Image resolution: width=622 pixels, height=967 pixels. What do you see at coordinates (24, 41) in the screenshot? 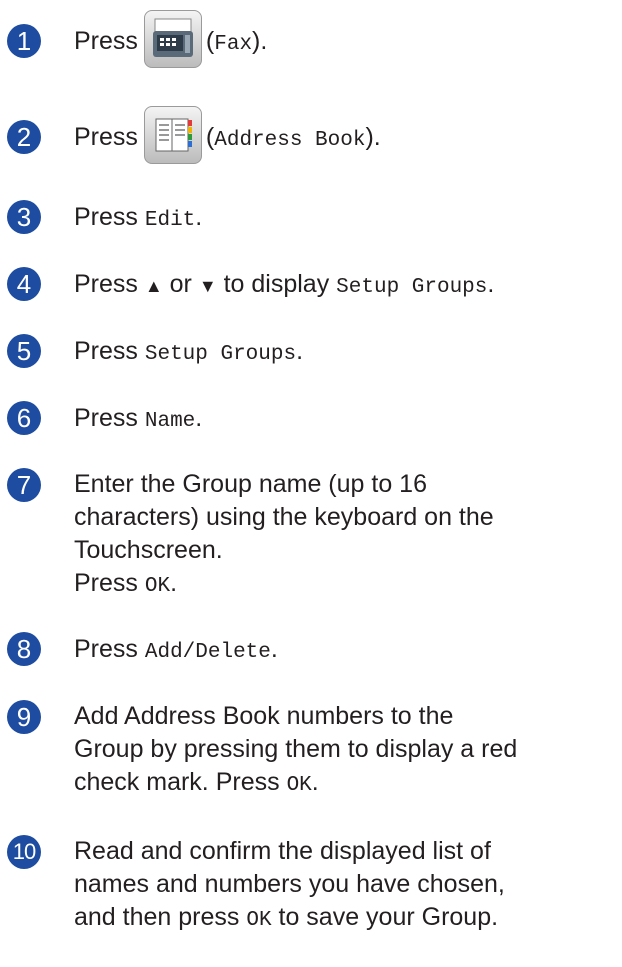
I see `step-number-badge: 1` at bounding box center [24, 41].